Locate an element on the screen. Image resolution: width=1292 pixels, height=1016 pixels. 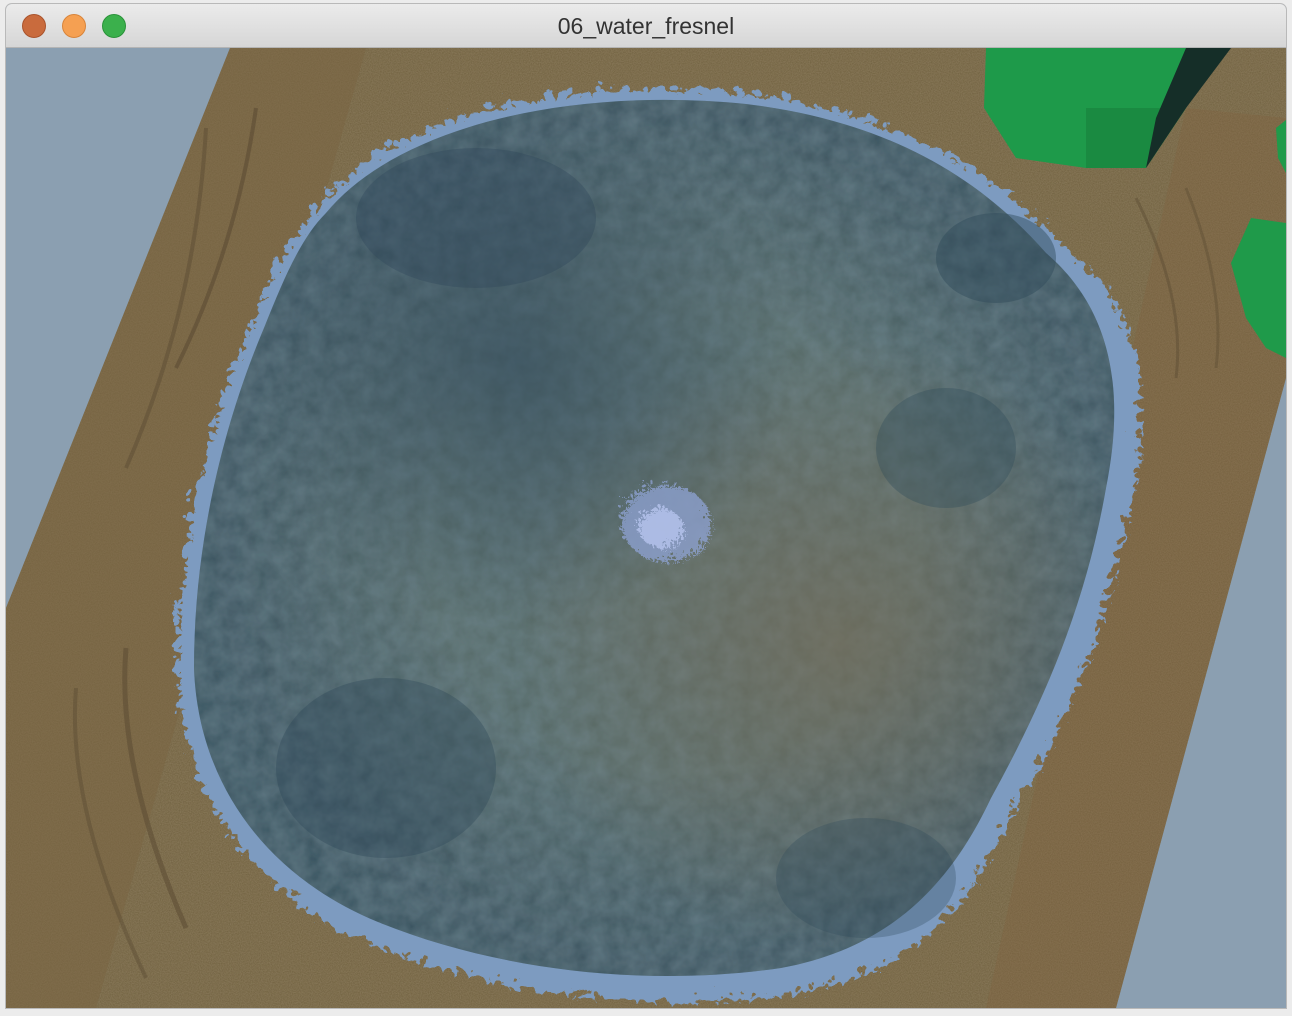
title-bar: 06_water_fresnel is located at coordinates (646, 26).